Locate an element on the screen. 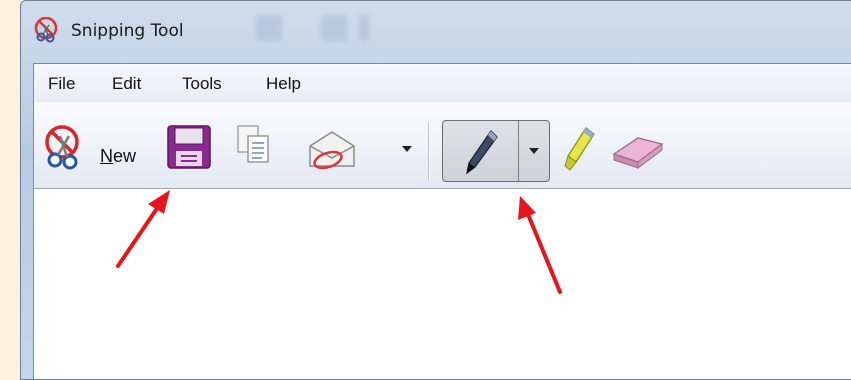 This screenshot has width=851, height=380. send-snip-button is located at coordinates (334, 149).